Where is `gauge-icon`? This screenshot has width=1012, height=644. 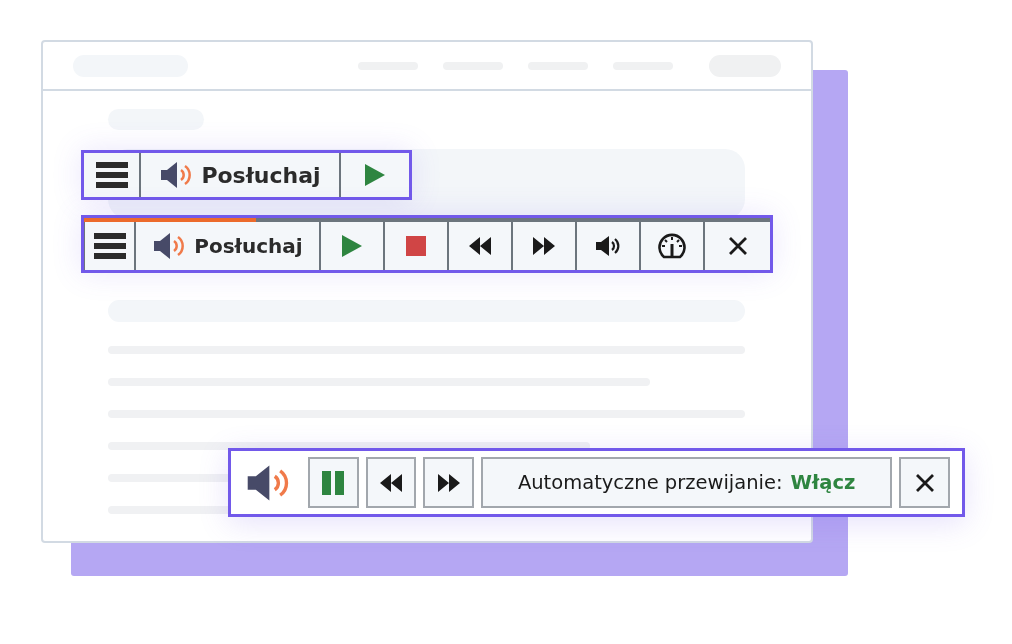 gauge-icon is located at coordinates (672, 246).